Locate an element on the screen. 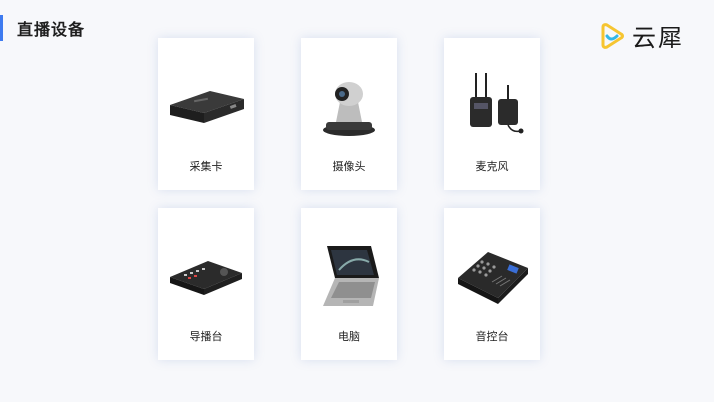 This screenshot has height=402, width=714. device-card-laptop: 电脑 is located at coordinates (349, 284).